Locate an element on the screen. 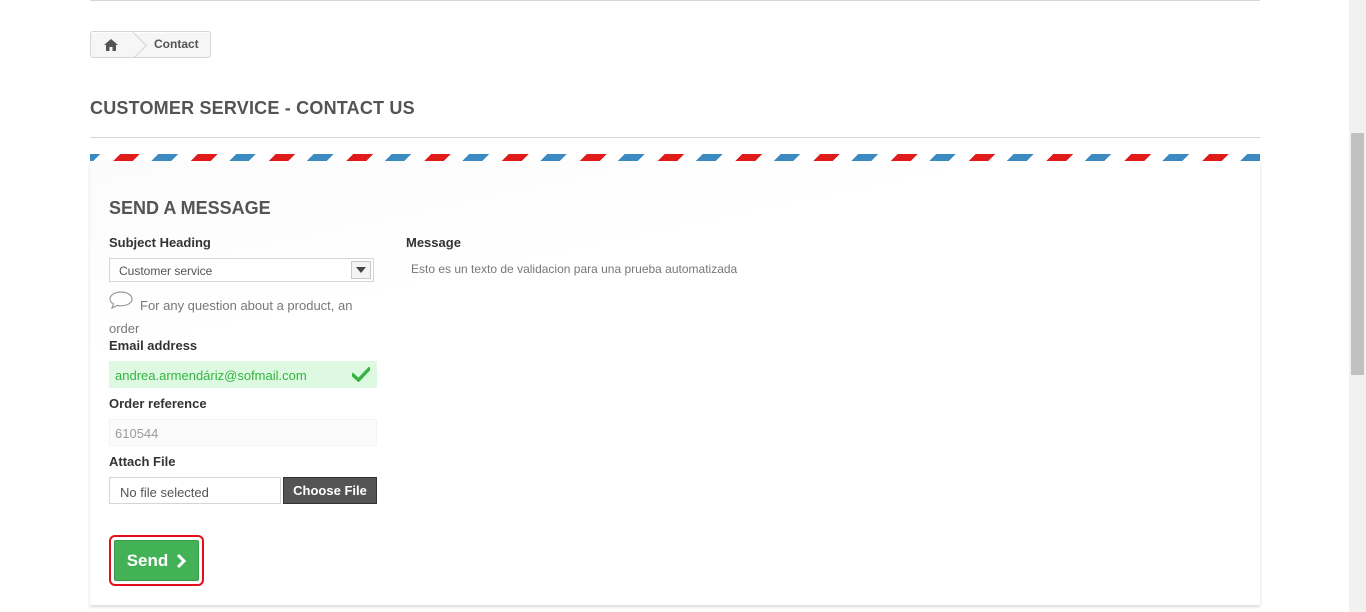  send-button-highlight: Send is located at coordinates (156, 560).